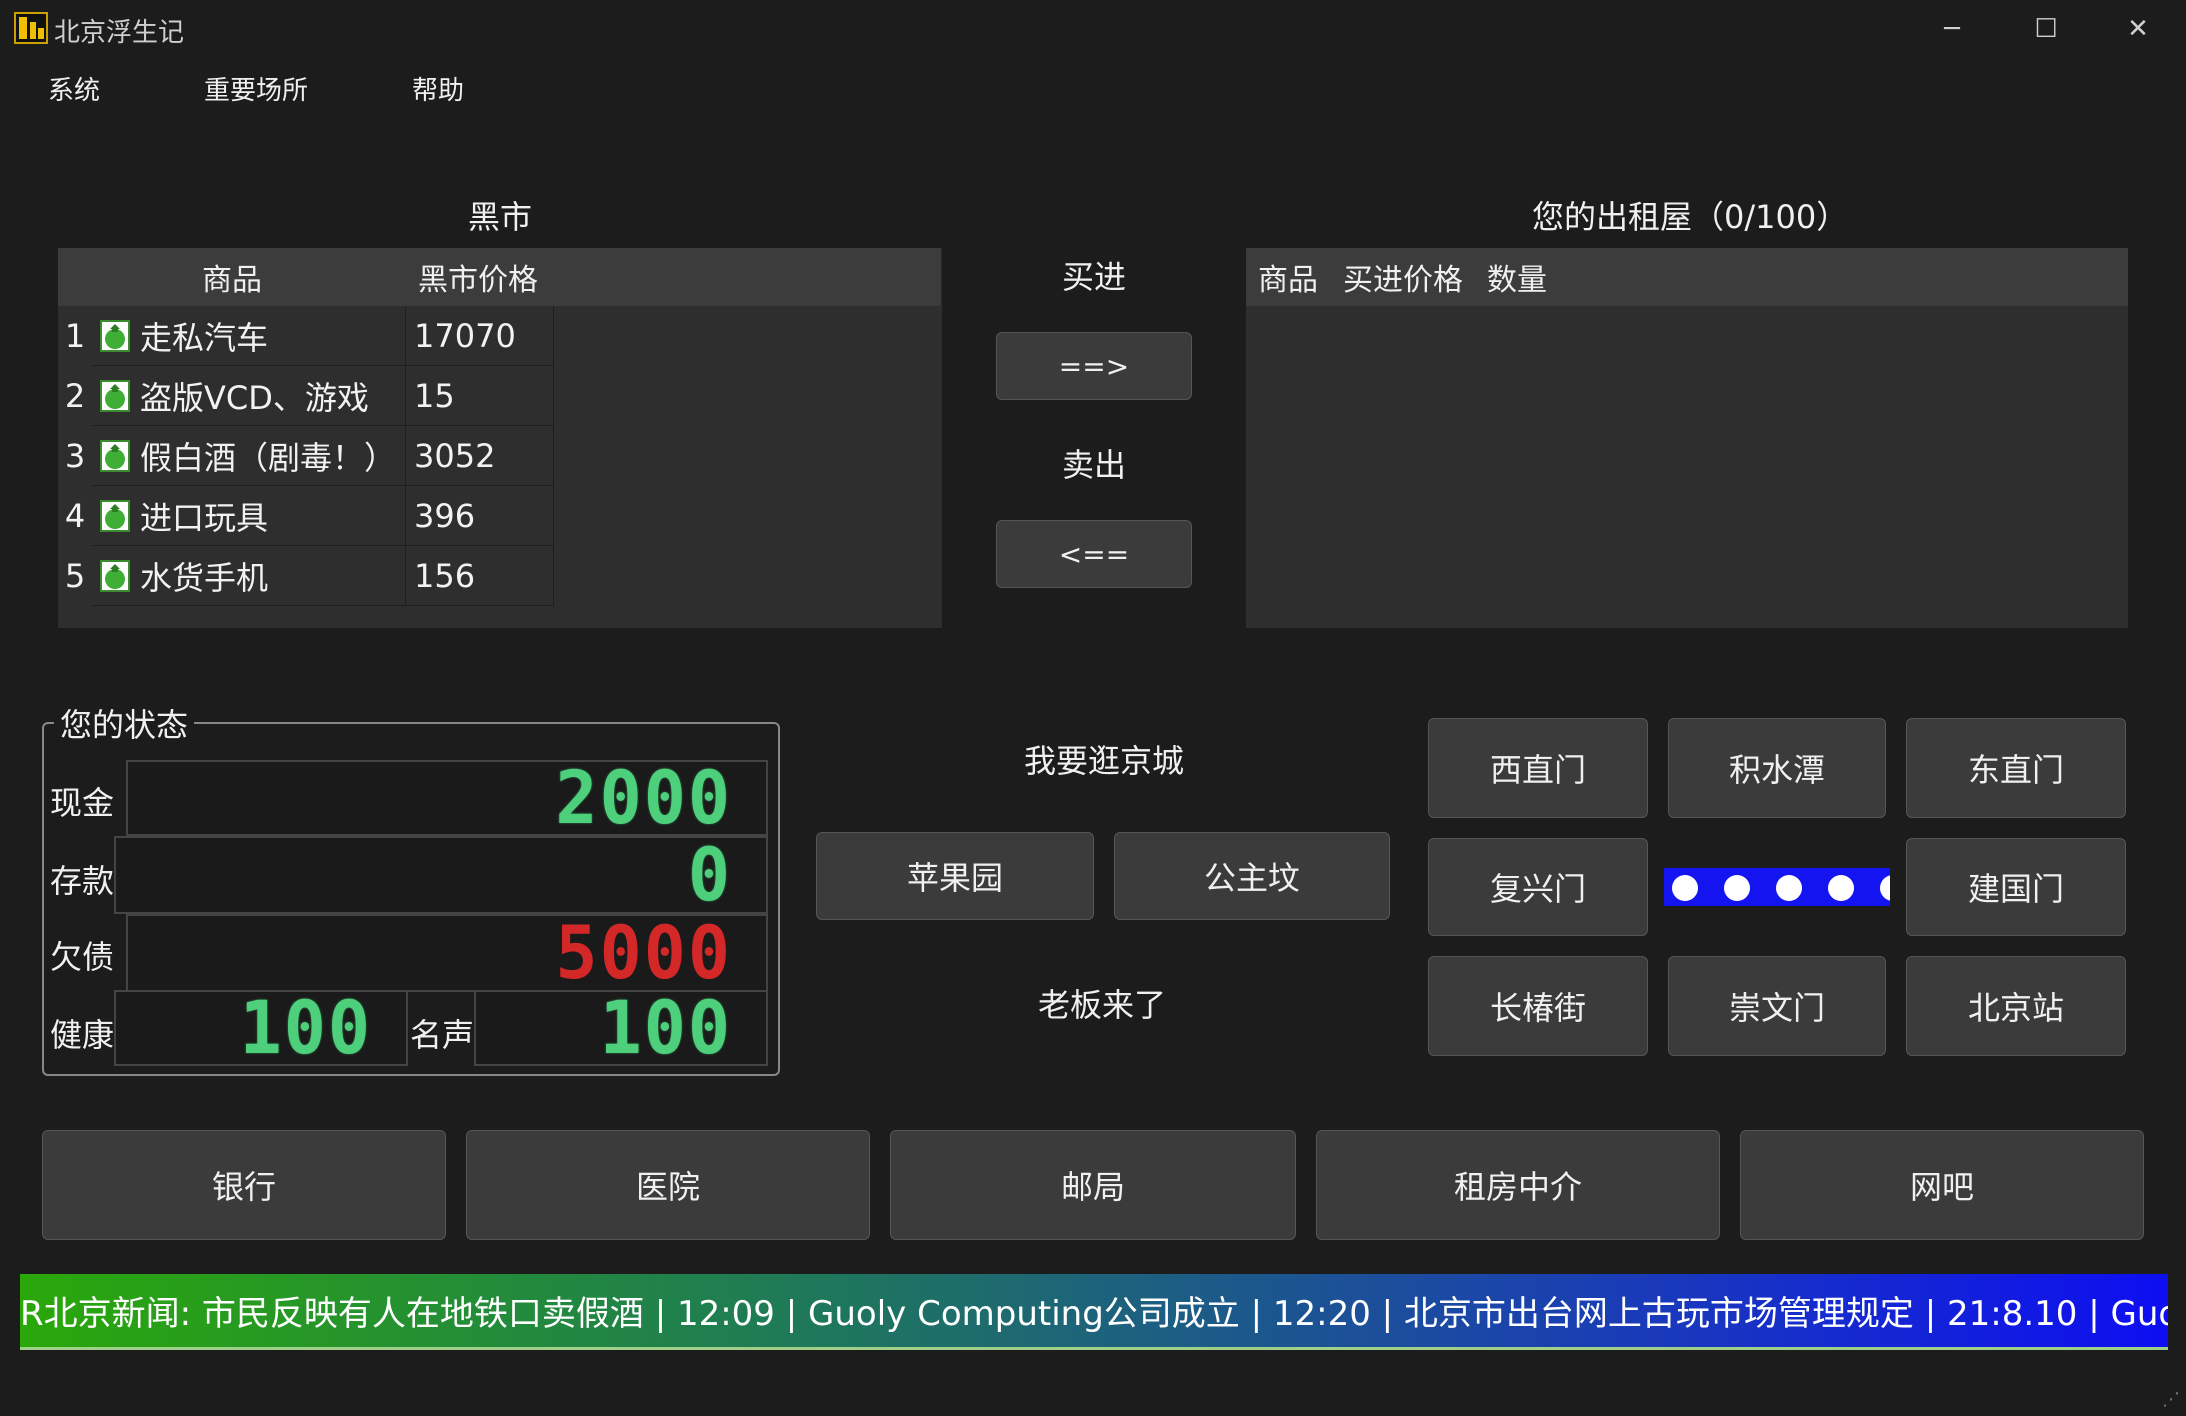 This screenshot has width=2186, height=1416. I want to click on market-item-price: 156, so click(480, 576).